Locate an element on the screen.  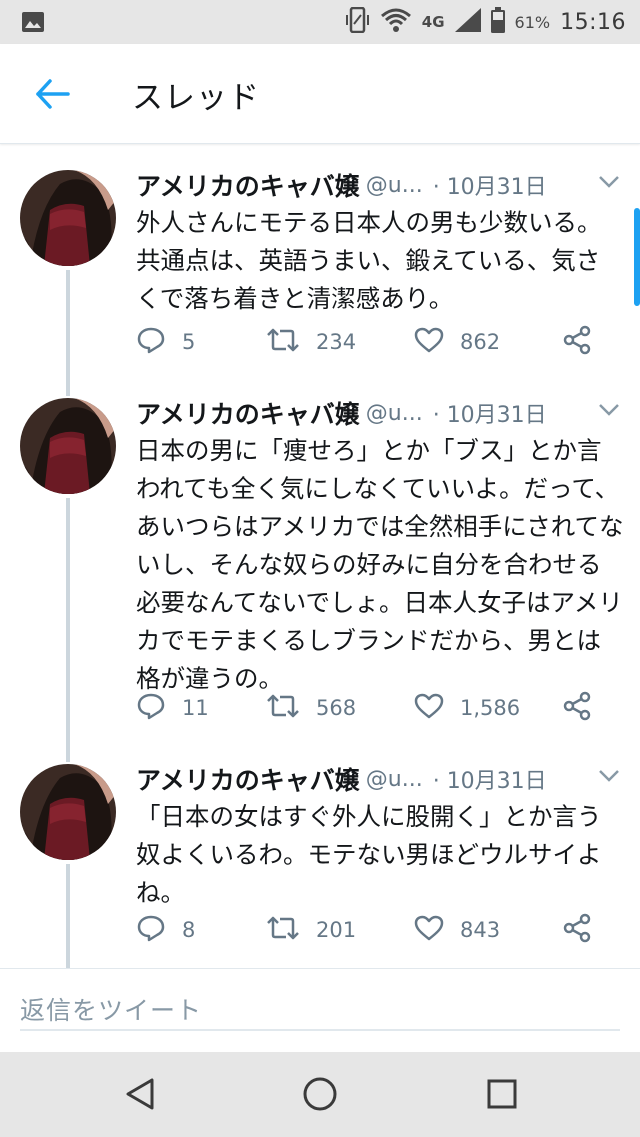
reply-button: 11 is located at coordinates (201, 708).